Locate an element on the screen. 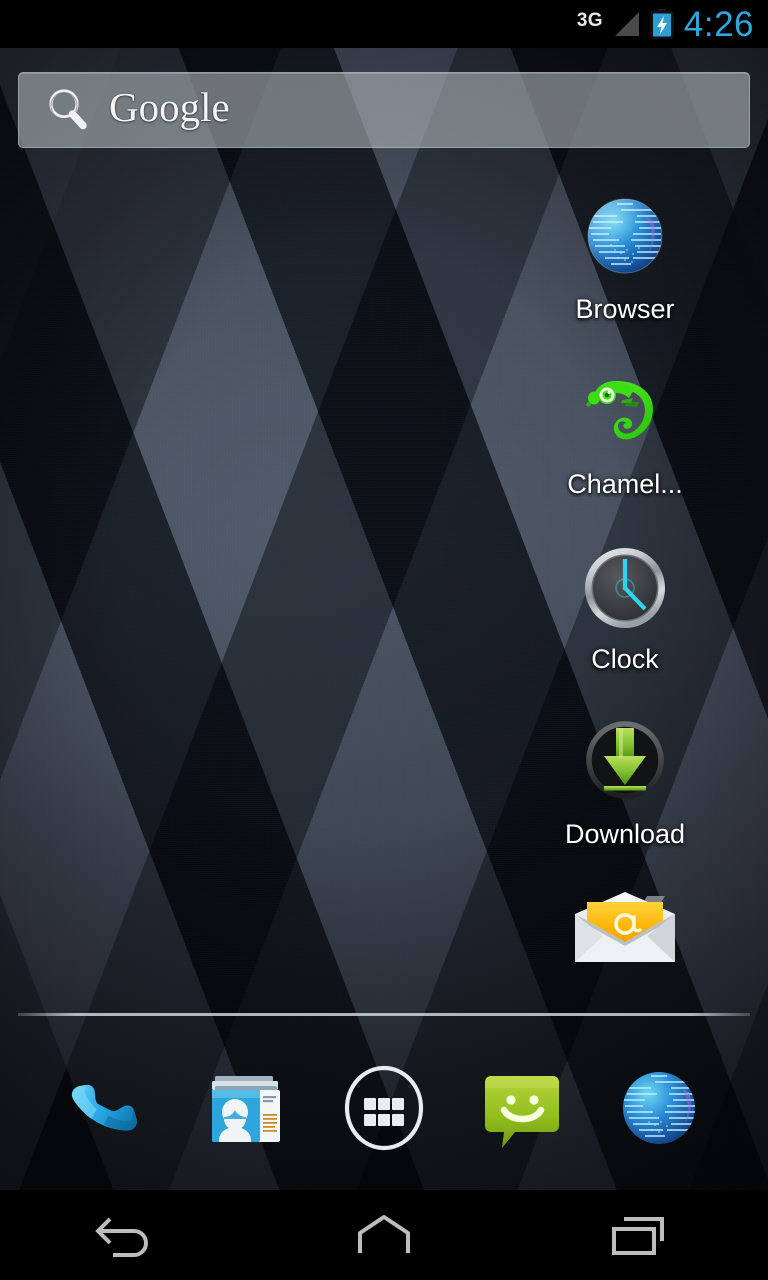 The image size is (768, 1280). status-bar-clock: 4:26 is located at coordinates (718, 24).